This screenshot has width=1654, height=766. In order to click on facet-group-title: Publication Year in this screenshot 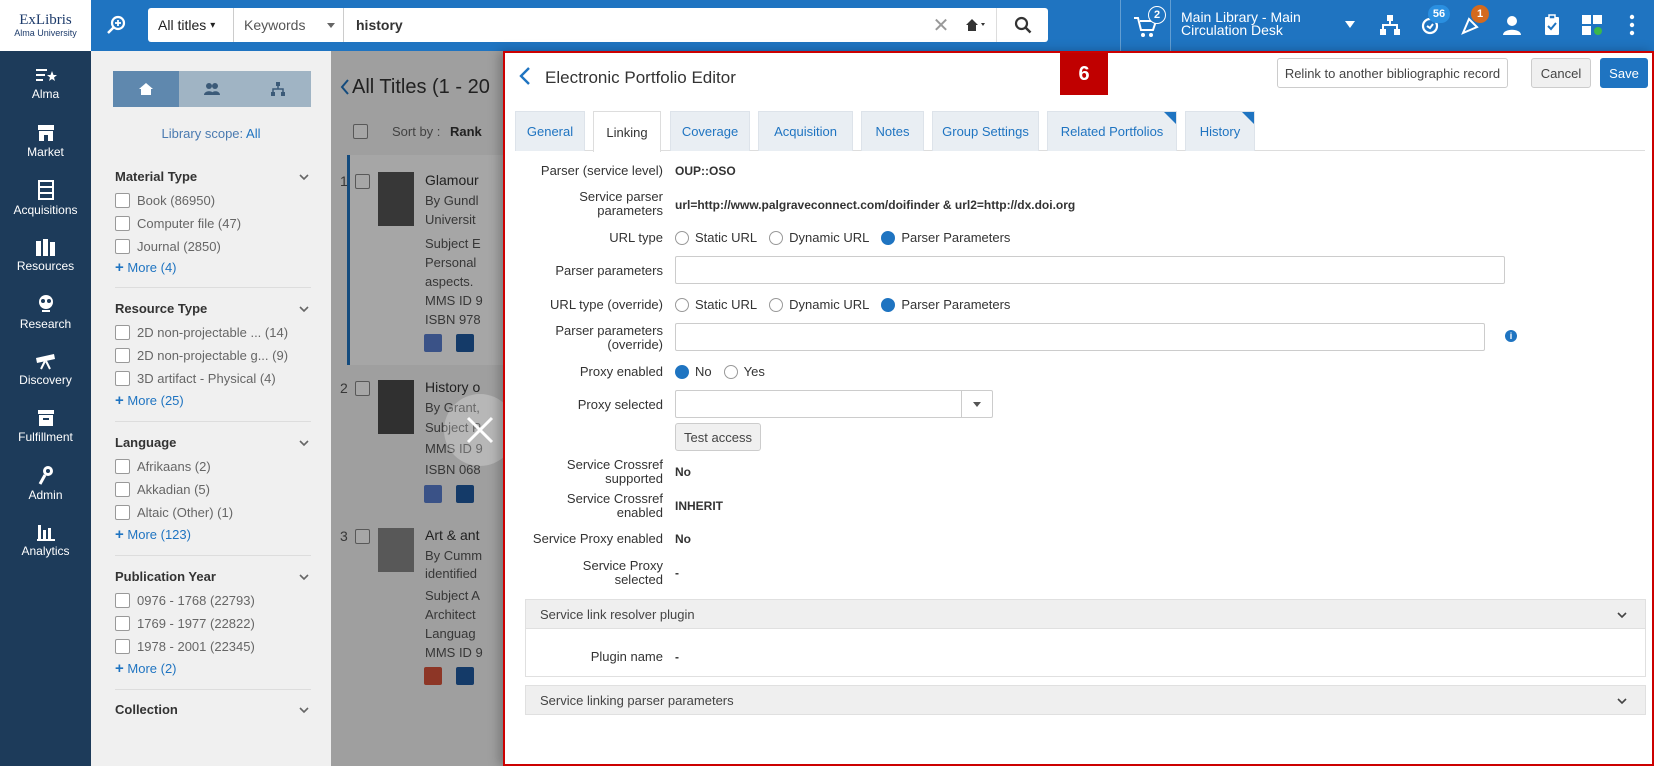, I will do `click(165, 576)`.